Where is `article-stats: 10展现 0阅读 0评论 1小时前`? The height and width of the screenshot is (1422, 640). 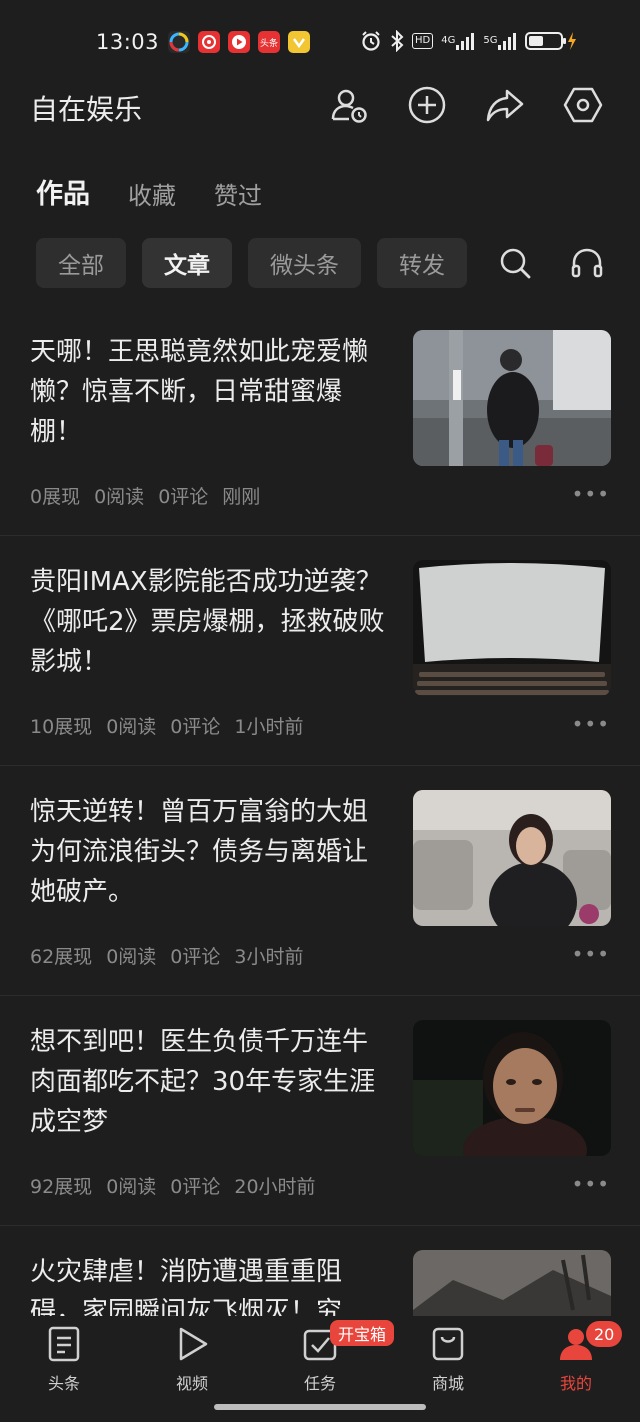
article-stats: 10展现 0阅读 0评论 1小时前 is located at coordinates (166, 725).